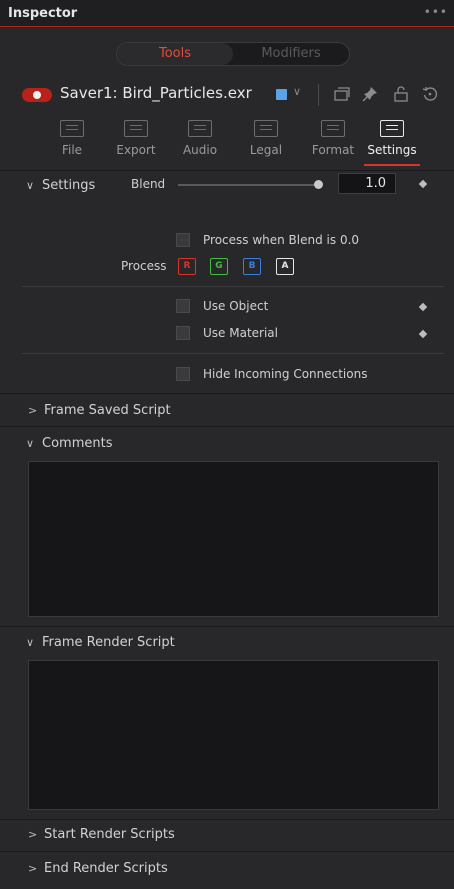 The image size is (454, 889). I want to click on process-when-blend-zero-checkbox, so click(183, 240).